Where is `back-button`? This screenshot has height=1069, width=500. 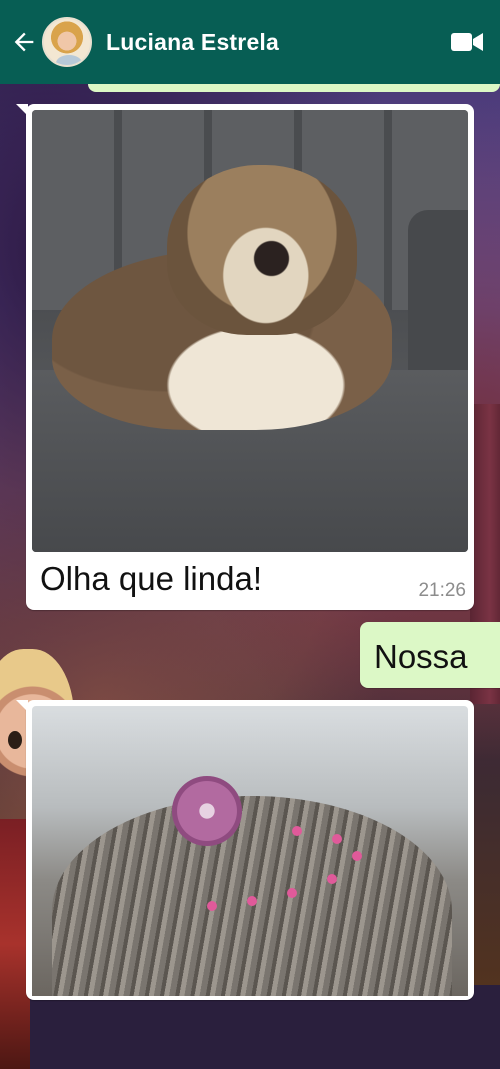 back-button is located at coordinates (24, 42).